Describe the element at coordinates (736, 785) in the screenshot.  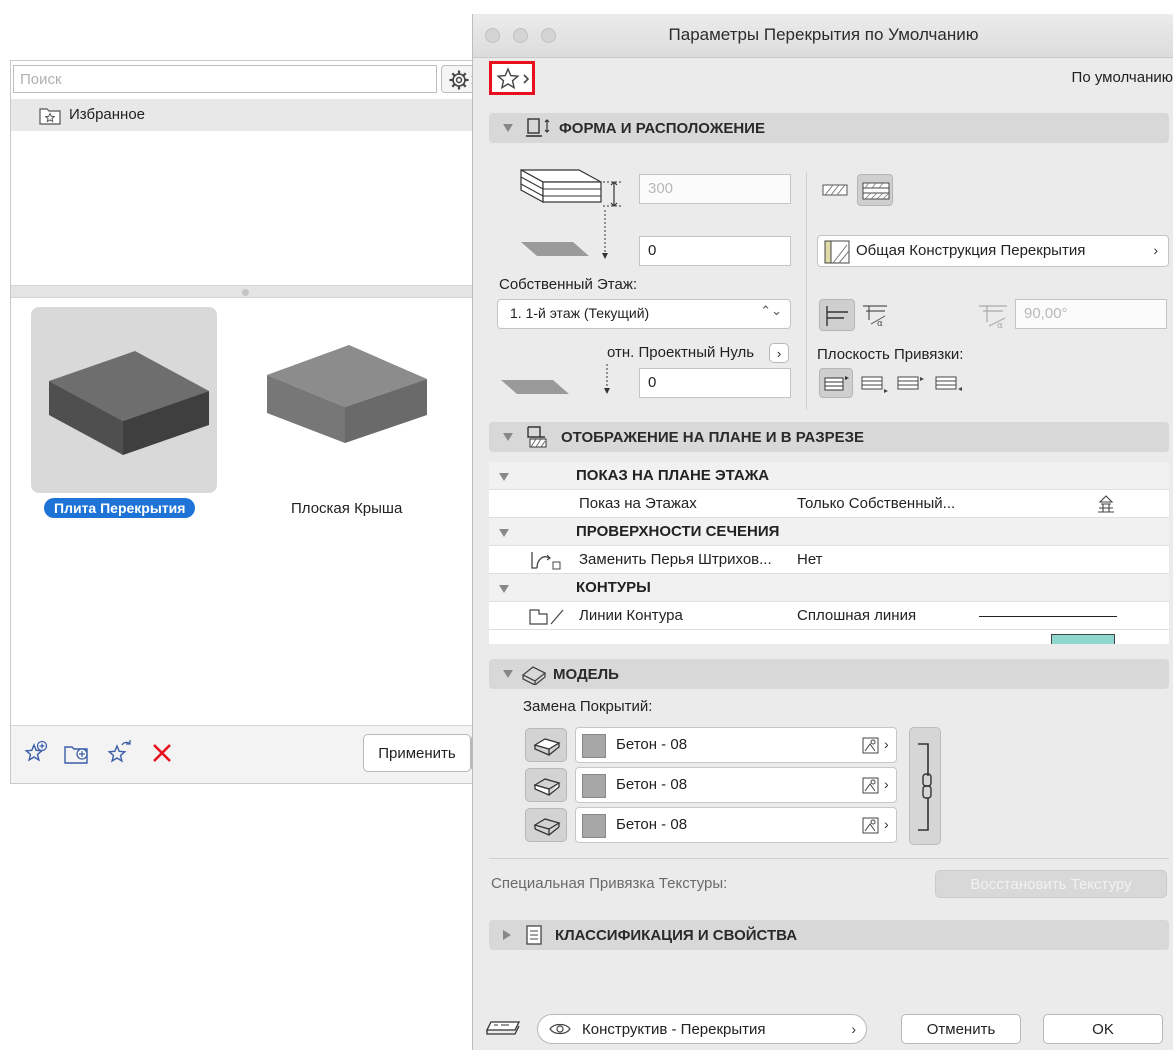
I see `side-surface-select: Бетон - 08 ›` at that location.